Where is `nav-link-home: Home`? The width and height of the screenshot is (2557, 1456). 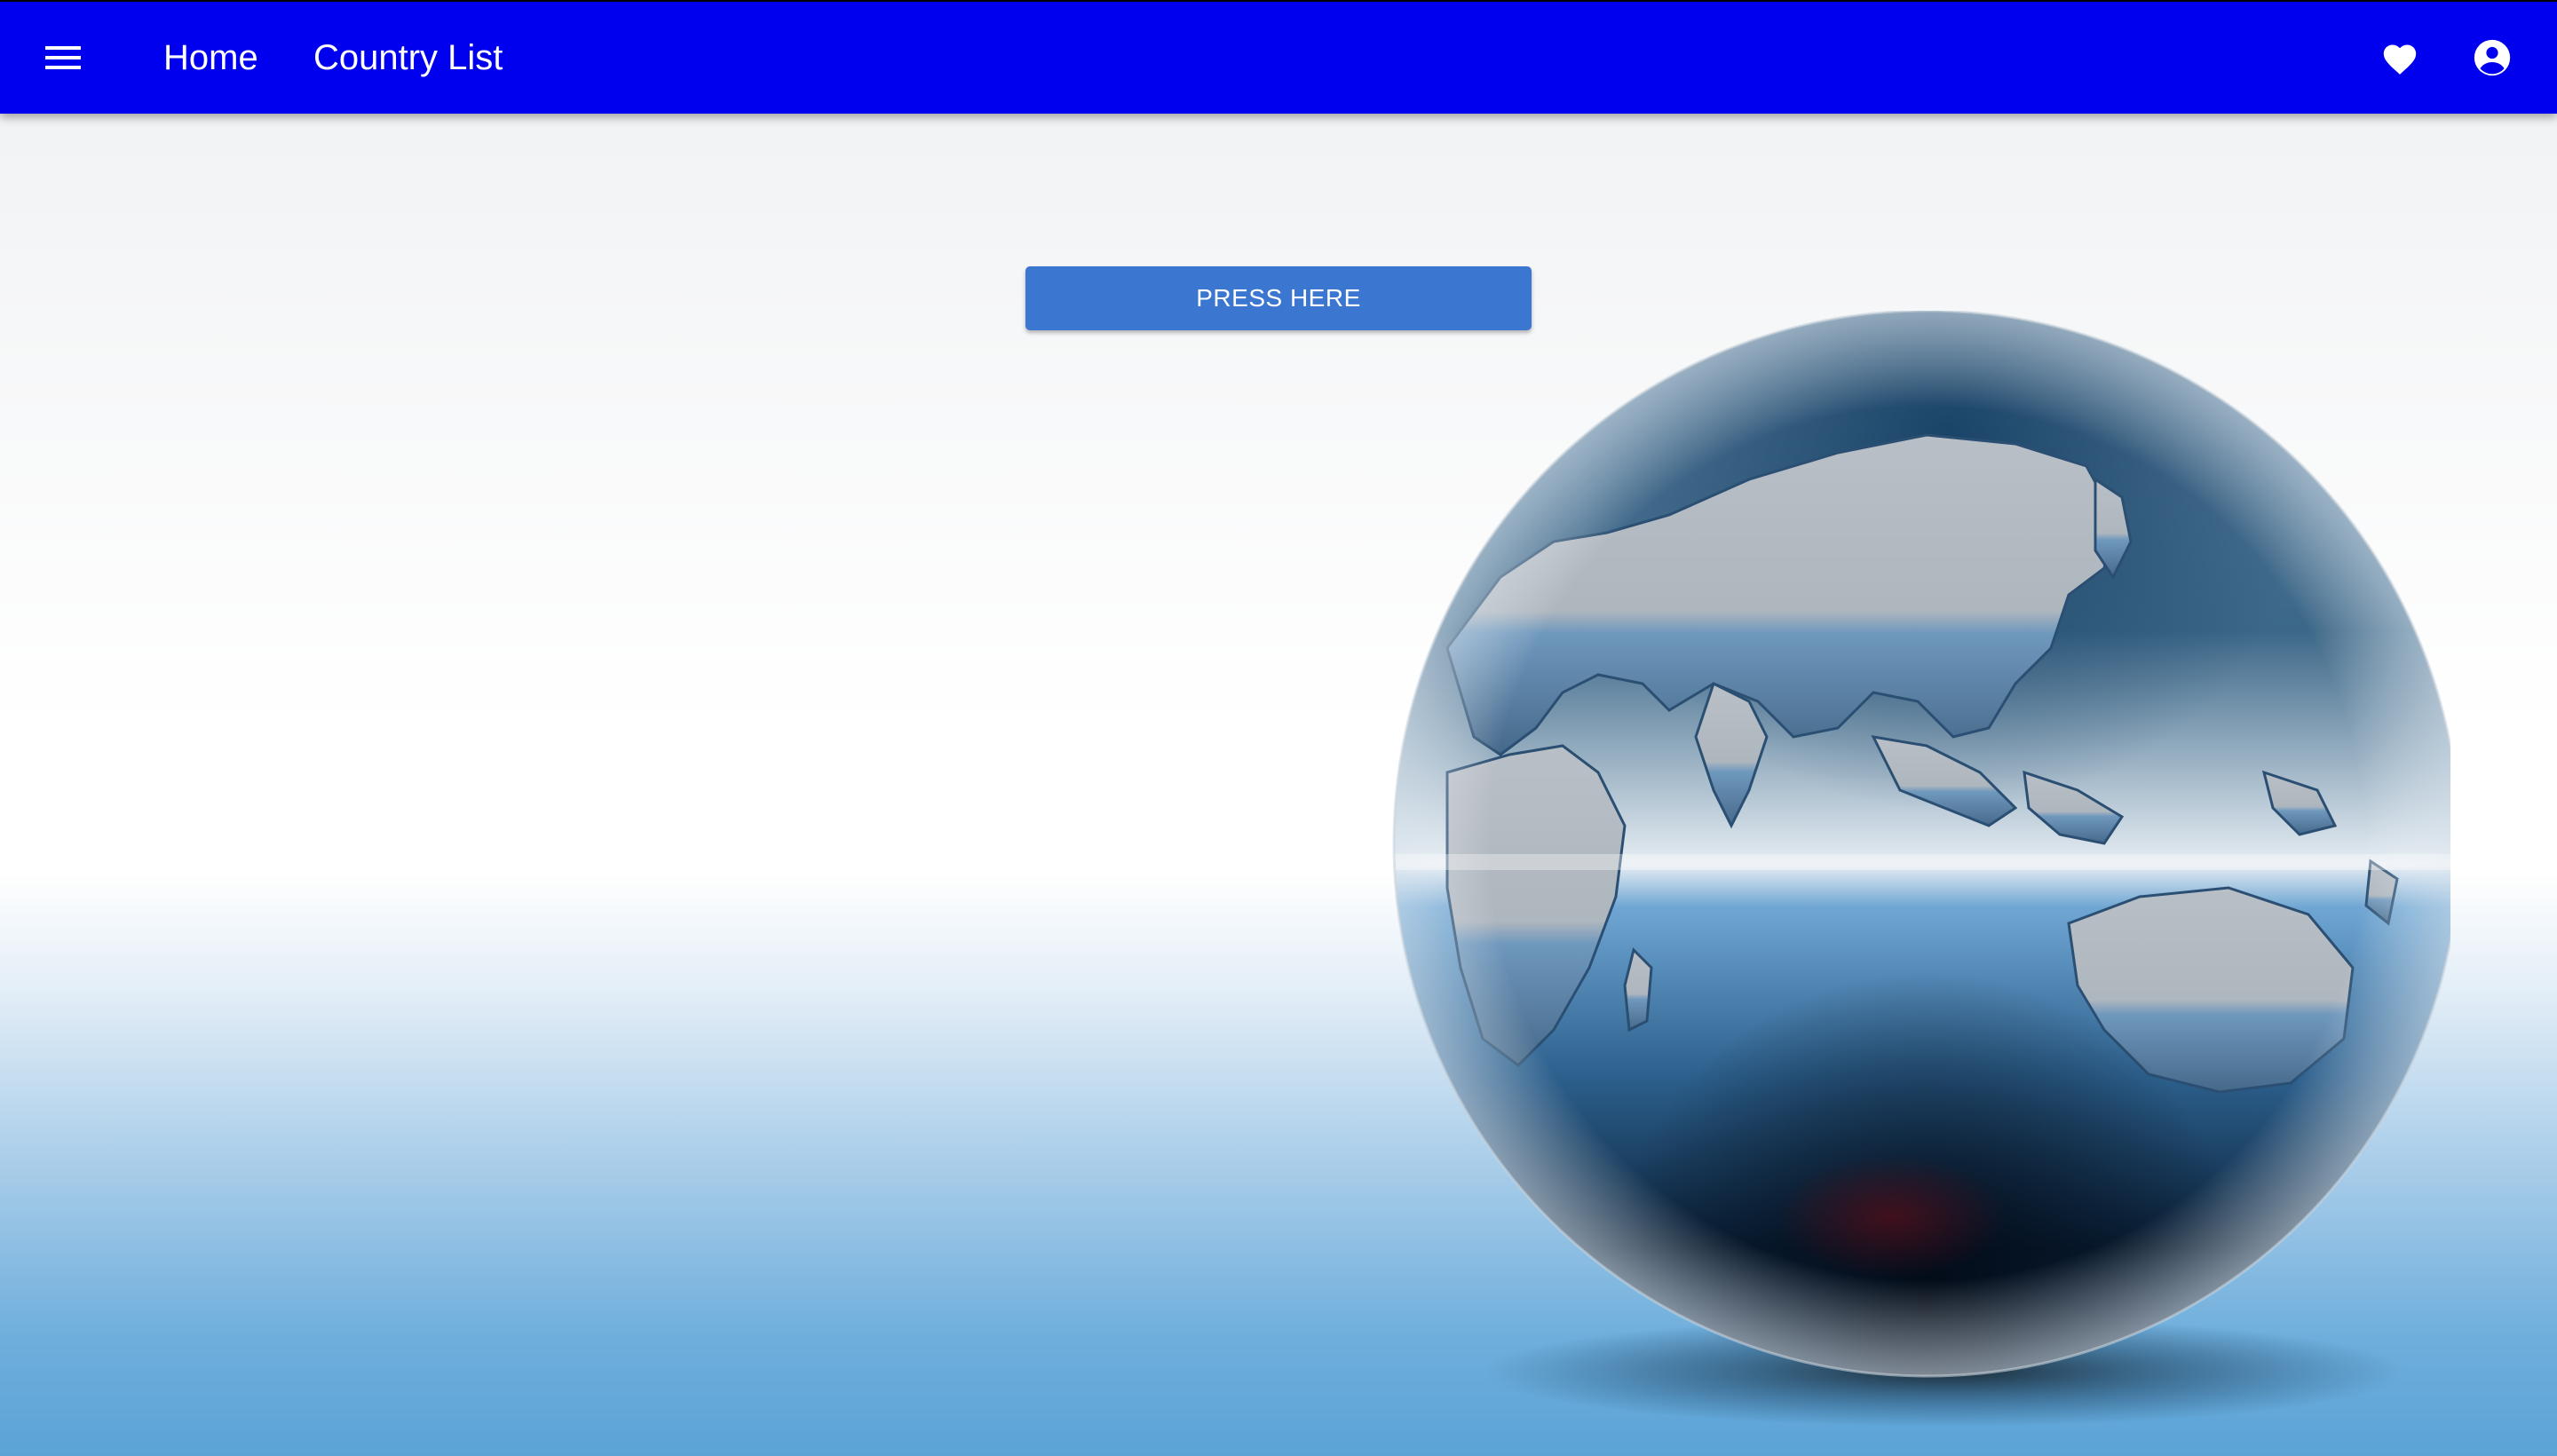
nav-link-home: Home is located at coordinates (210, 57).